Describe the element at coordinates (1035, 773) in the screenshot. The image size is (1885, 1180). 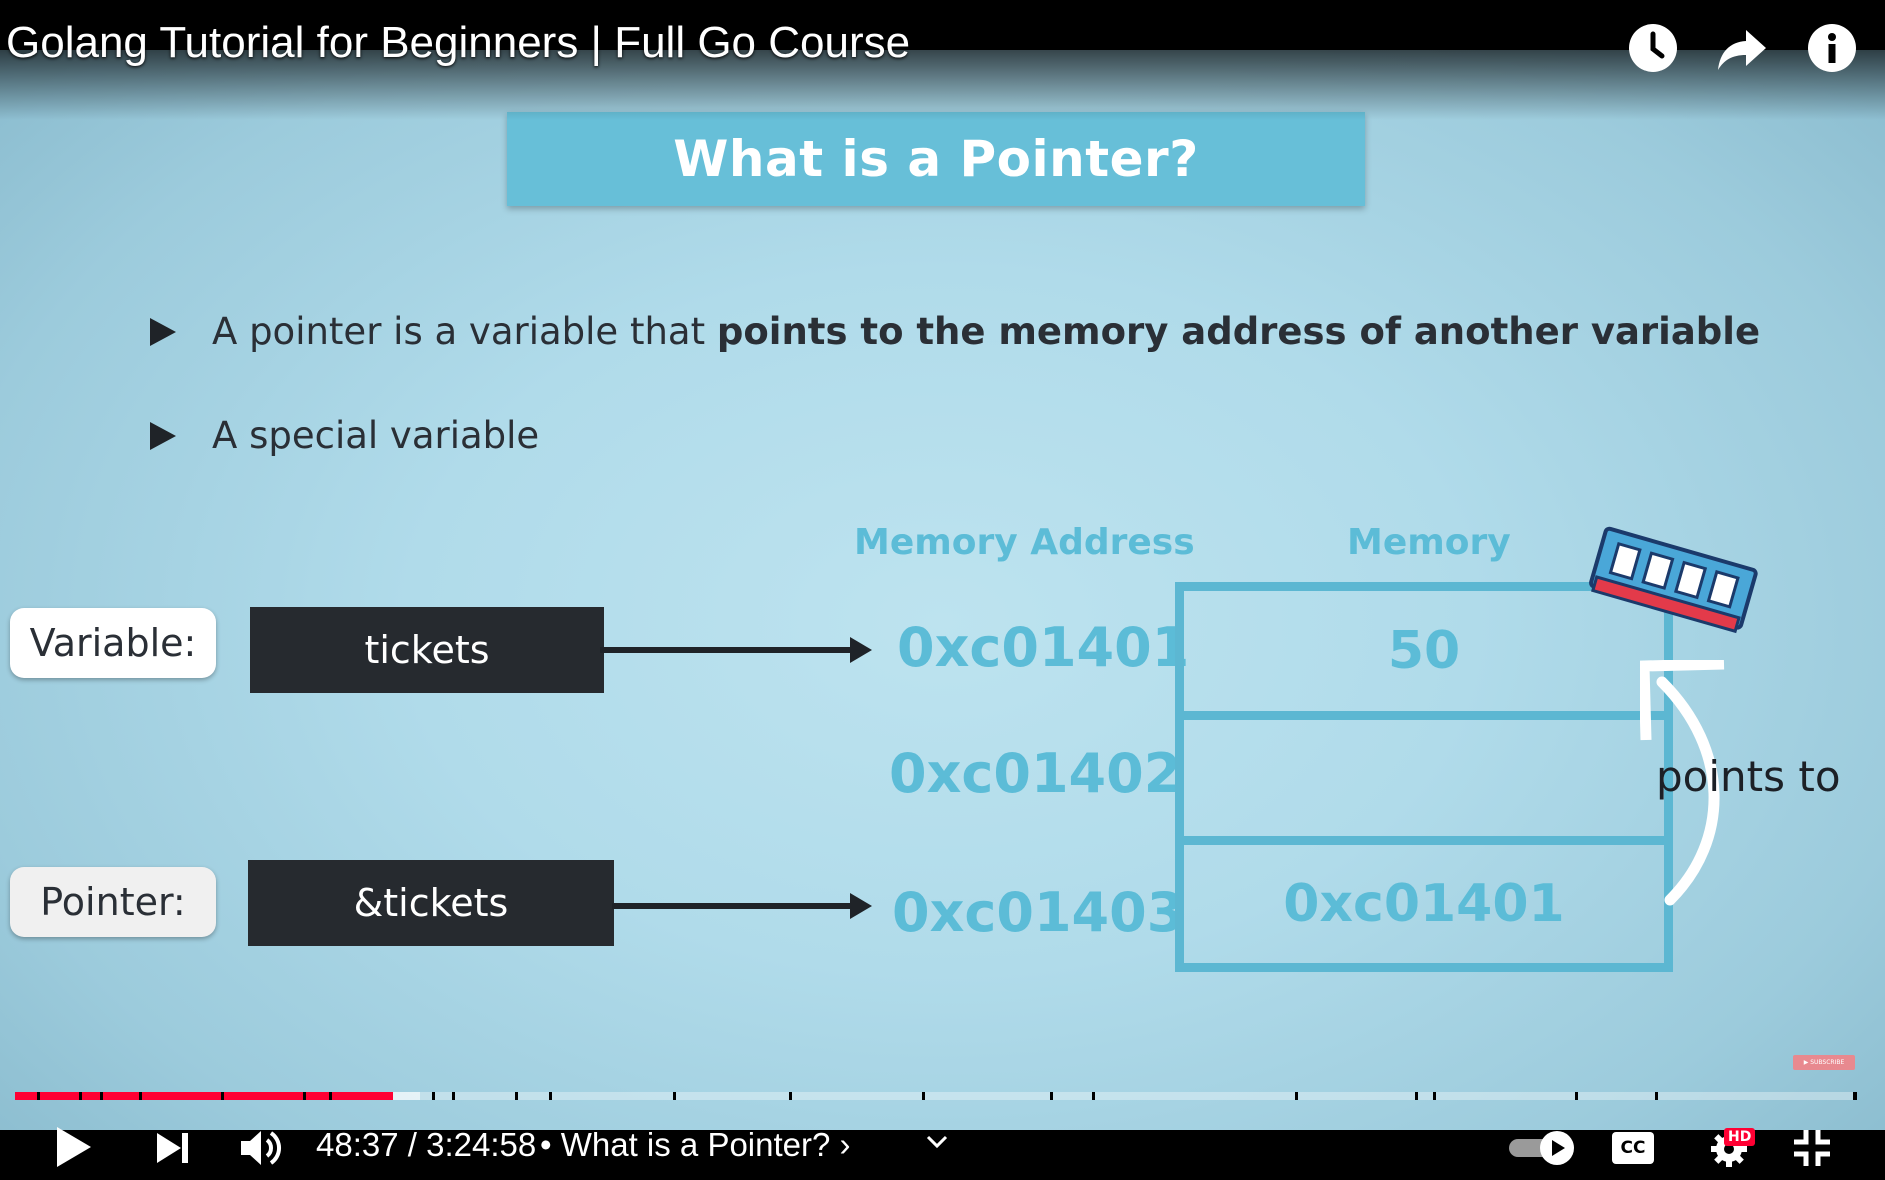
I see `address-2: 0xc01402` at that location.